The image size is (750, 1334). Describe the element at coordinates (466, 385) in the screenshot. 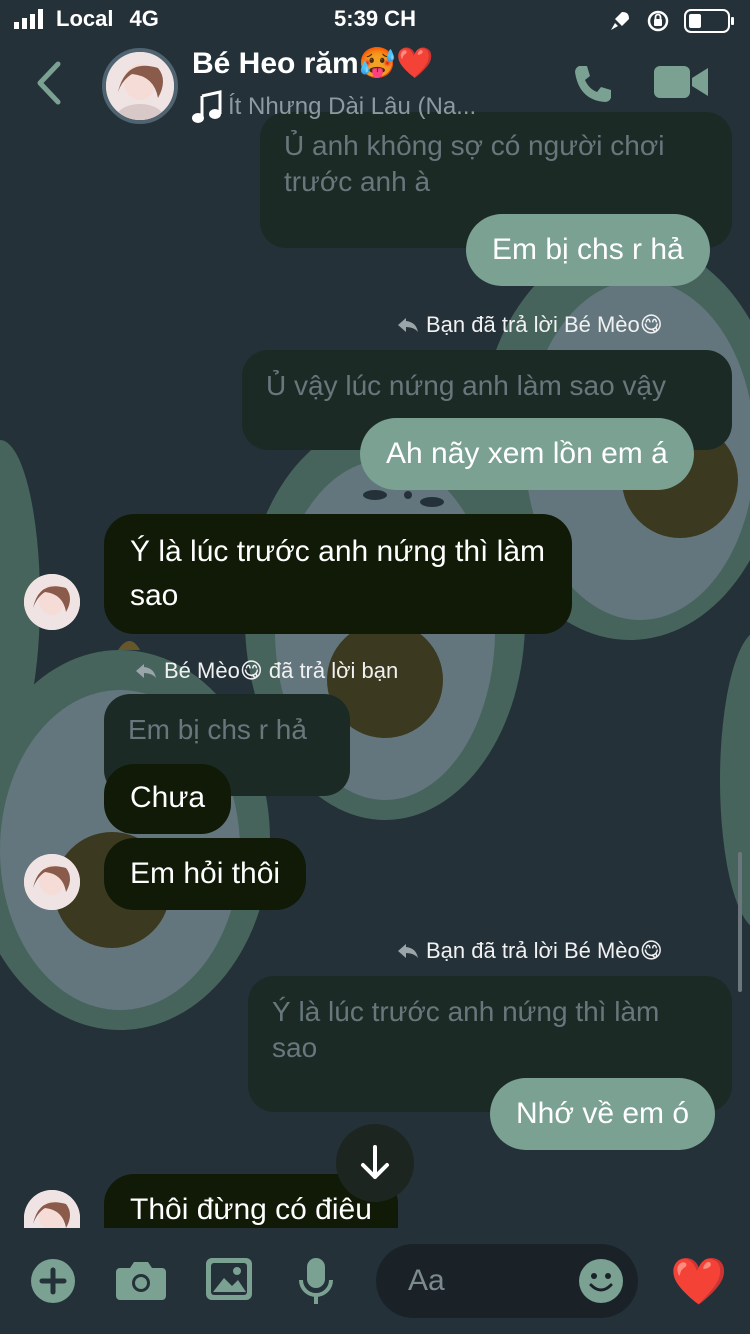

I see `quoted-text: Ủ vậy lúc nứng anh làm sao vậy` at that location.